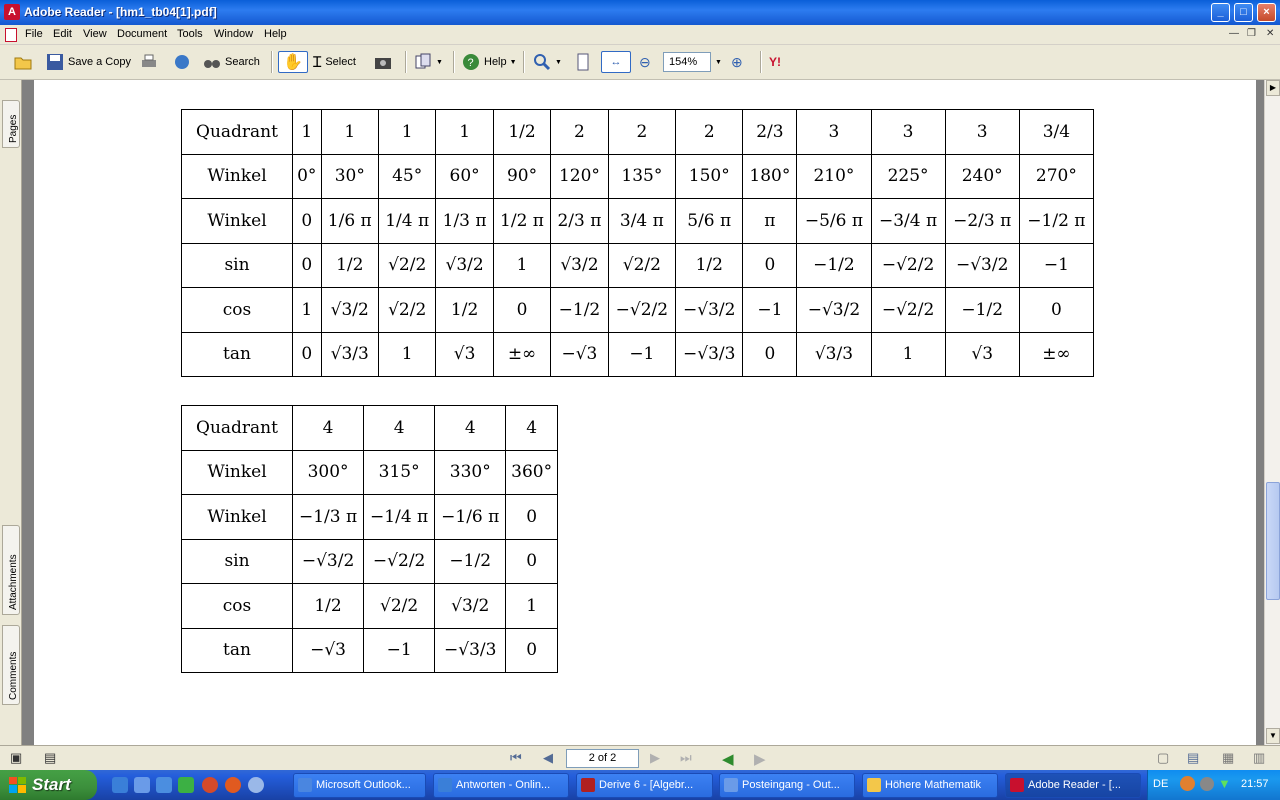  Describe the element at coordinates (516, 758) in the screenshot. I see `first-page-icon: ⏮` at that location.